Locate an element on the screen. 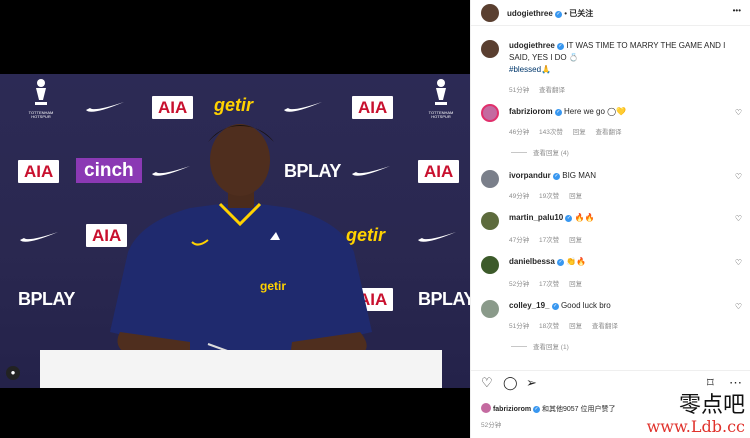 This screenshot has width=750, height=438. follow-status: 已关注 is located at coordinates (581, 13).